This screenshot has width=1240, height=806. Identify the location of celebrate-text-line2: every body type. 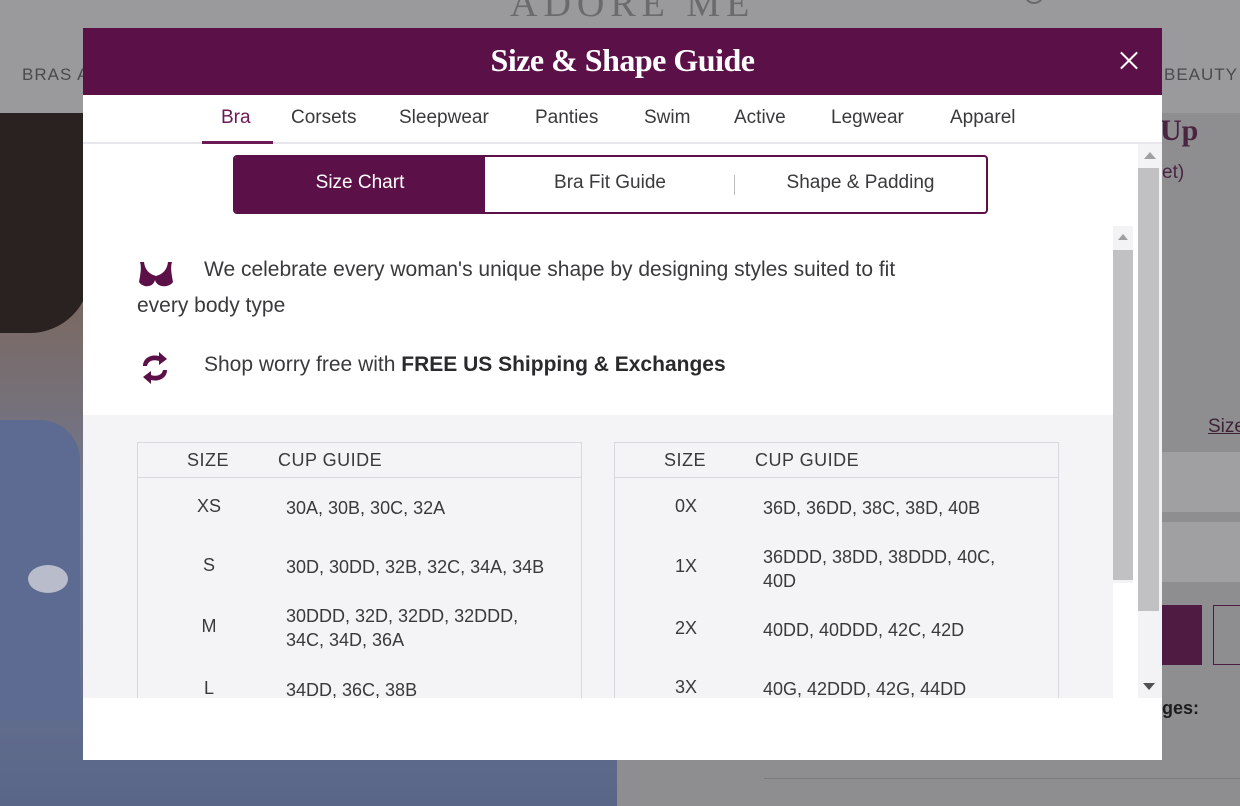
(211, 305).